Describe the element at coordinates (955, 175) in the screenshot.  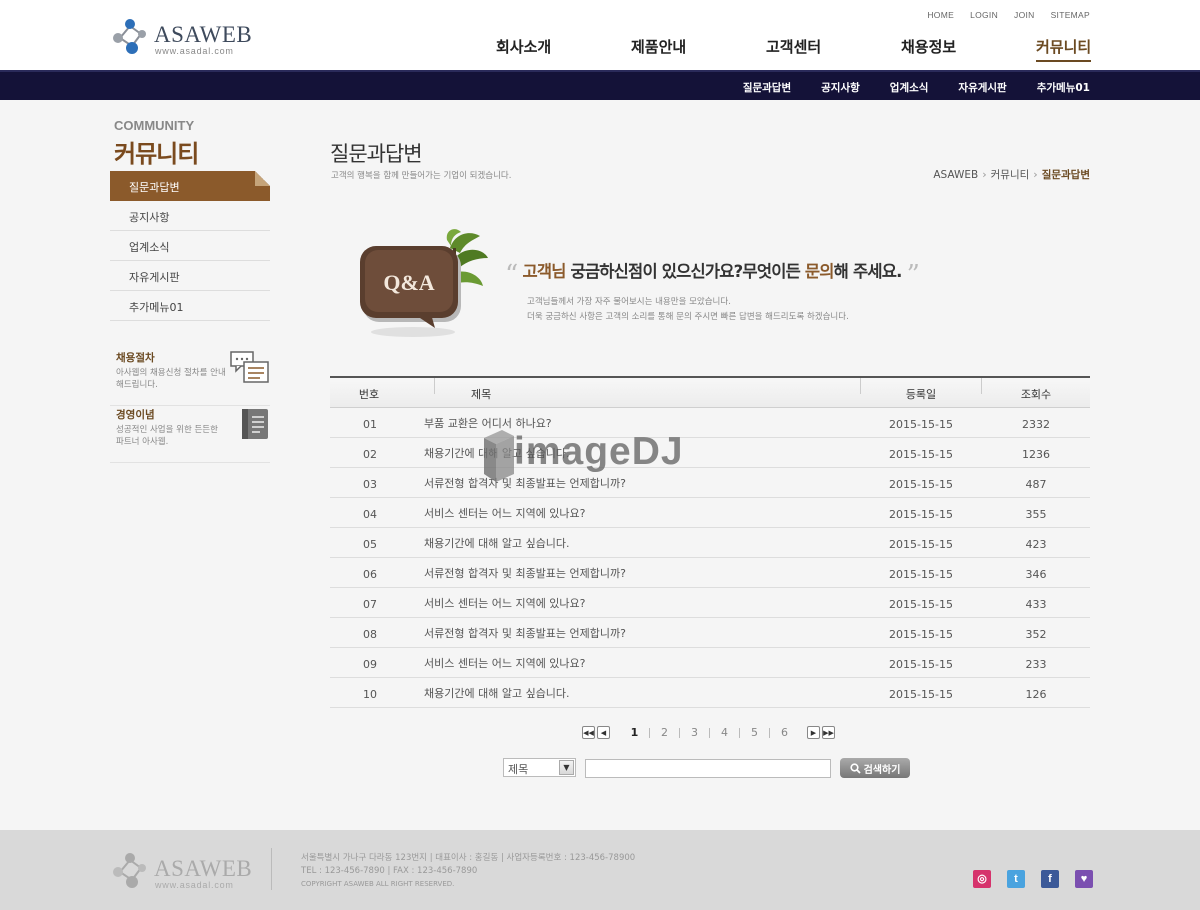
I see `breadcrumb-home: ASAWEB` at that location.